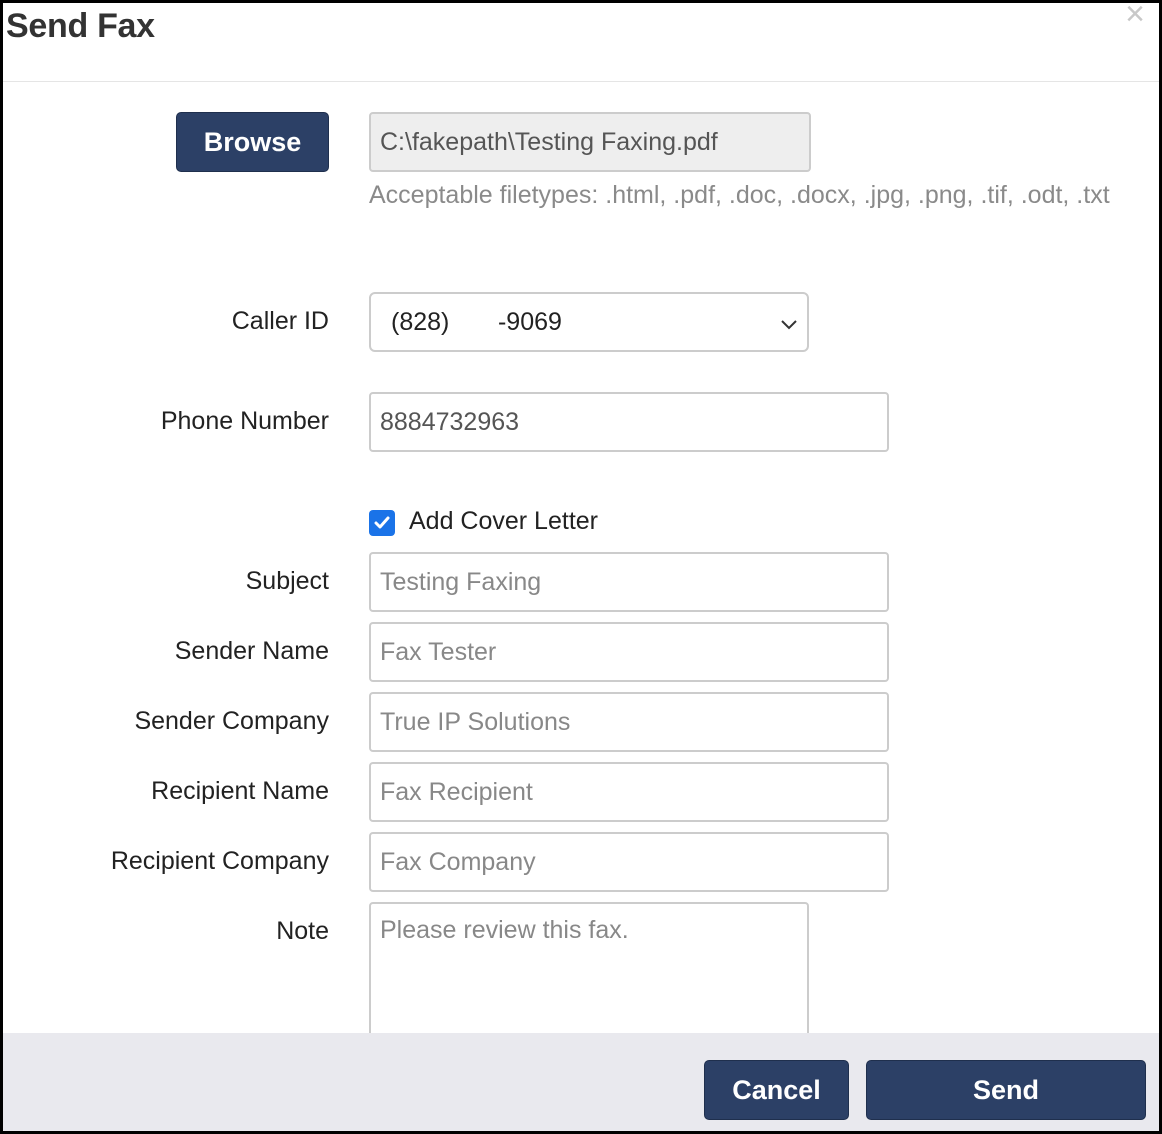 This screenshot has width=1162, height=1134. I want to click on note-label: Note, so click(302, 931).